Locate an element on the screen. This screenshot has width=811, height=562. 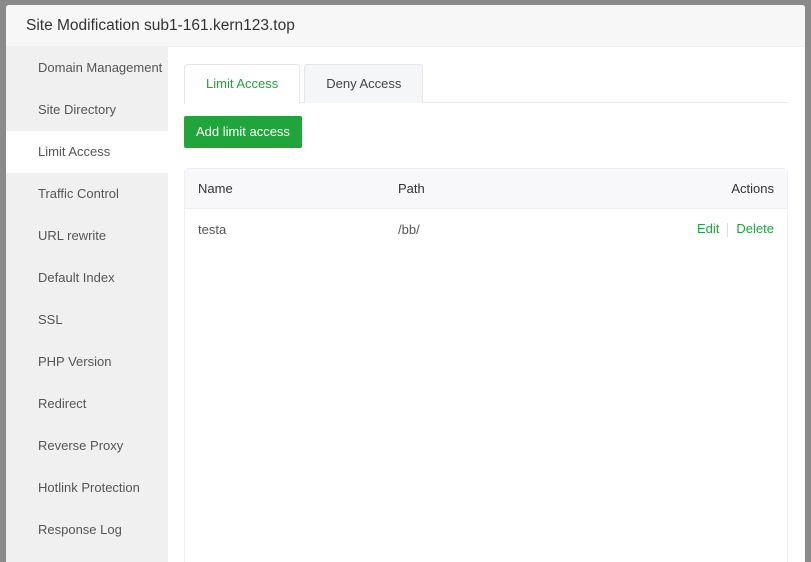
sidebar-item-hotlink-protection: Hotlink Protection is located at coordinates (87, 488).